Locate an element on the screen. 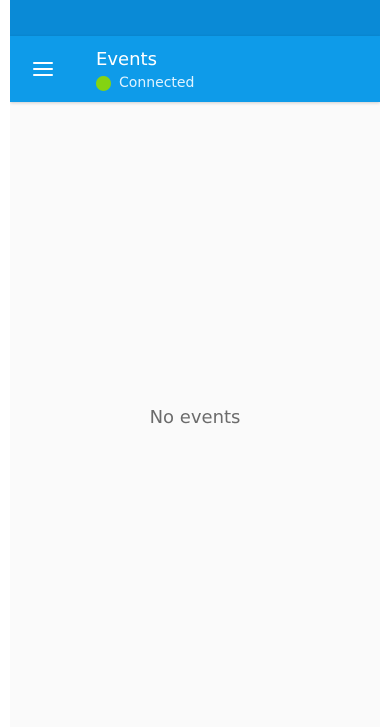 This screenshot has height=727, width=380. menu-button is located at coordinates (43, 69).